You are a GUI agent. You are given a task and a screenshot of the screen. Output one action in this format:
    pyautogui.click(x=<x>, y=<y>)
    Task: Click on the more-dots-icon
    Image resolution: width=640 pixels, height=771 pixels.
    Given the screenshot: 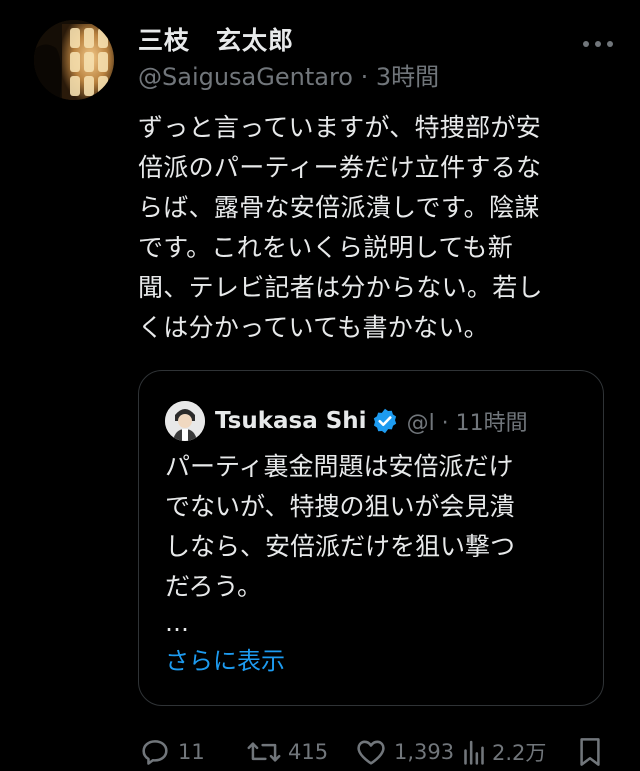 What is the action you would take?
    pyautogui.click(x=598, y=44)
    